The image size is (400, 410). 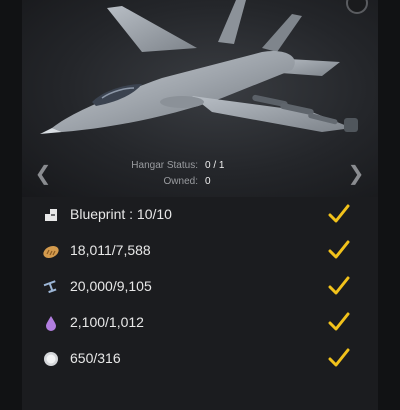 I want to click on hangar-status-value: 0 / 1, so click(x=215, y=165).